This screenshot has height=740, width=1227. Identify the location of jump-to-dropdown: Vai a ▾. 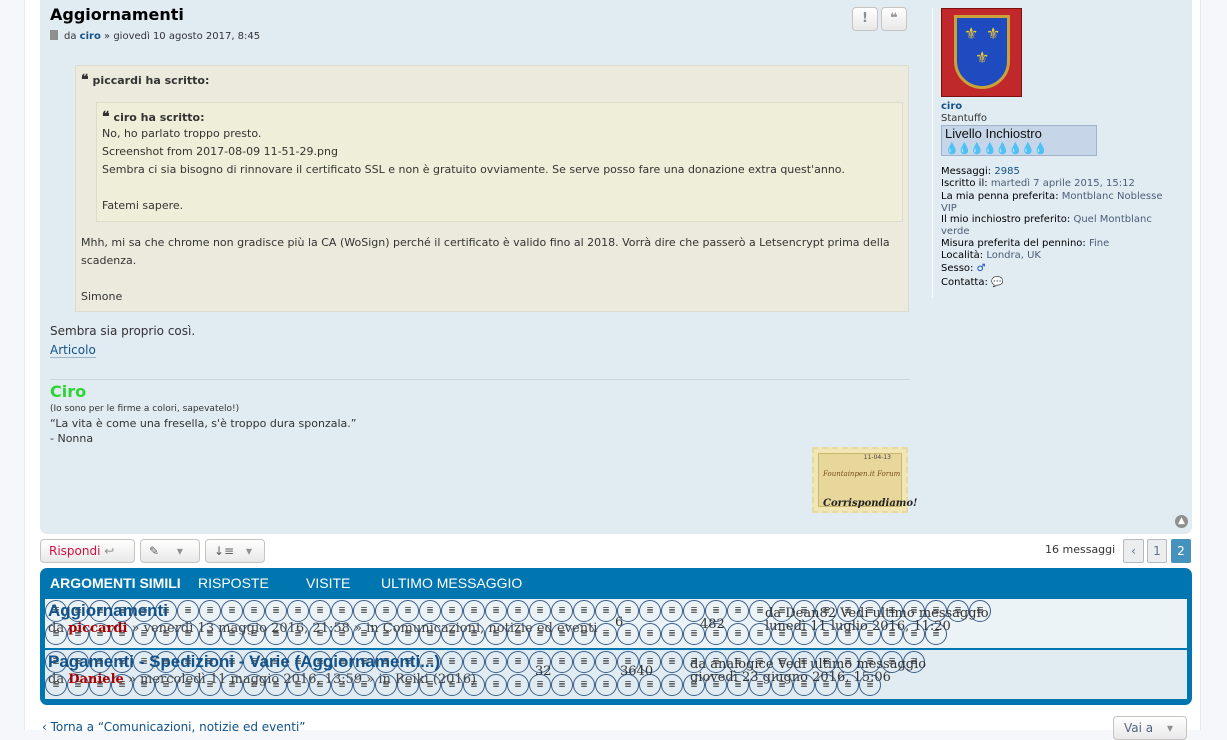
(1150, 728).